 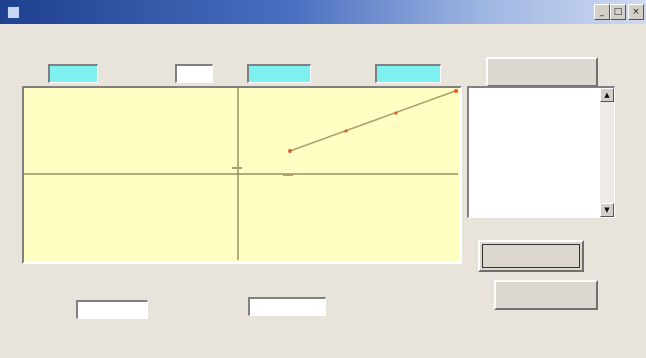 I want to click on results-listbox: ▲ ▼, so click(x=541, y=152).